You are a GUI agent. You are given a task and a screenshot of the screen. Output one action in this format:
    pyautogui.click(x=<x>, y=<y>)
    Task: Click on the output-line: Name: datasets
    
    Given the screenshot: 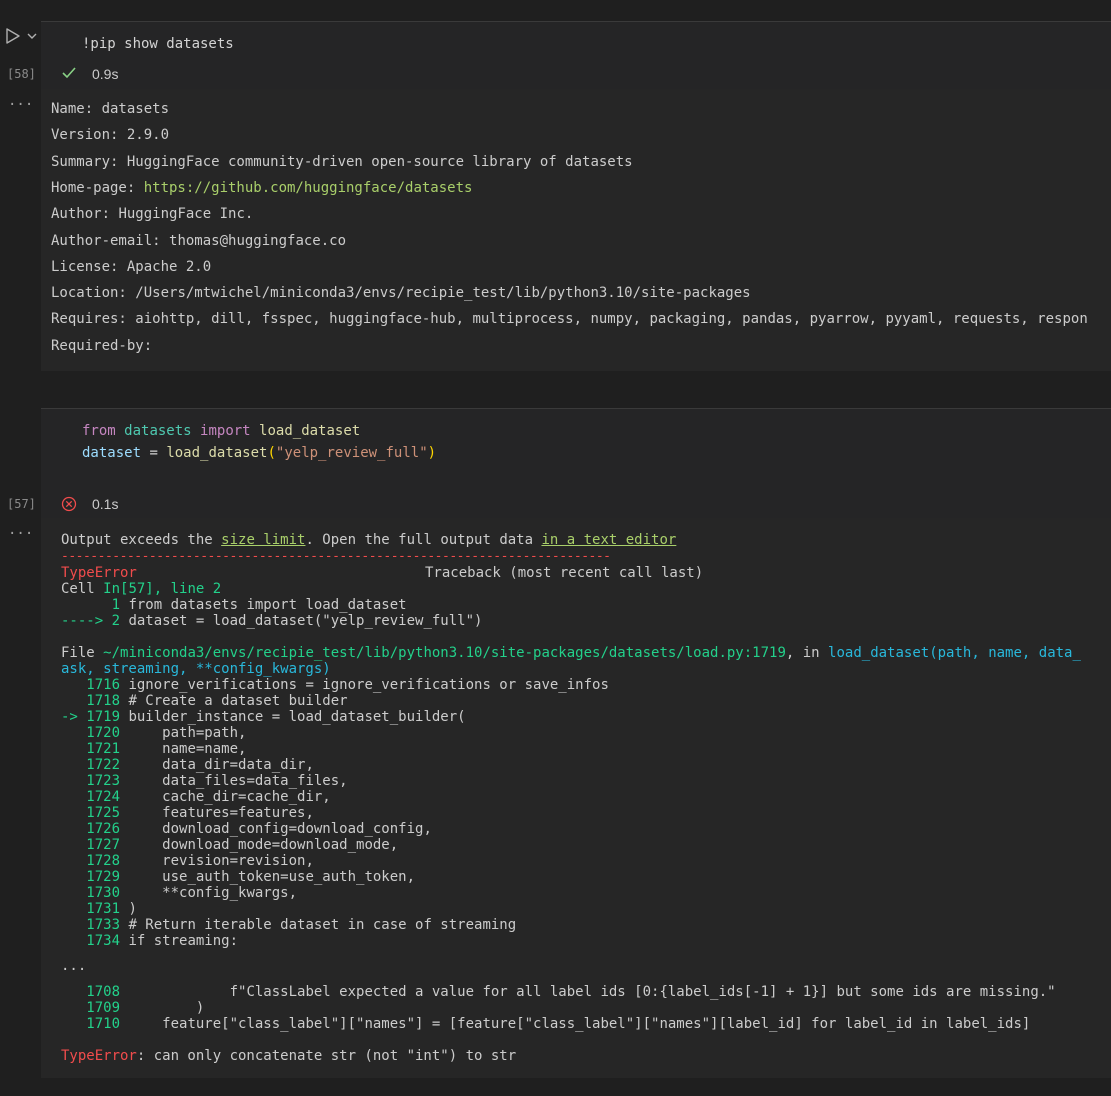 What is the action you would take?
    pyautogui.click(x=110, y=109)
    